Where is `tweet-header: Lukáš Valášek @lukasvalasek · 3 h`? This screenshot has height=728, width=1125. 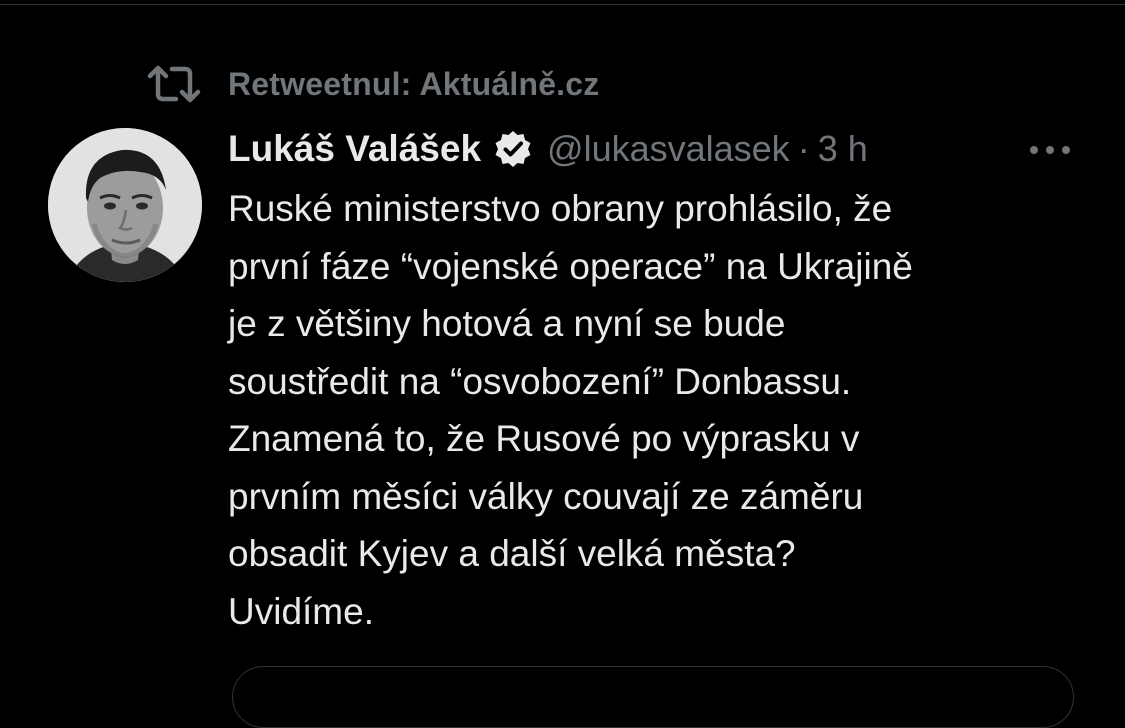
tweet-header: Lukáš Valášek @lukasvalasek · 3 h is located at coordinates (658, 149).